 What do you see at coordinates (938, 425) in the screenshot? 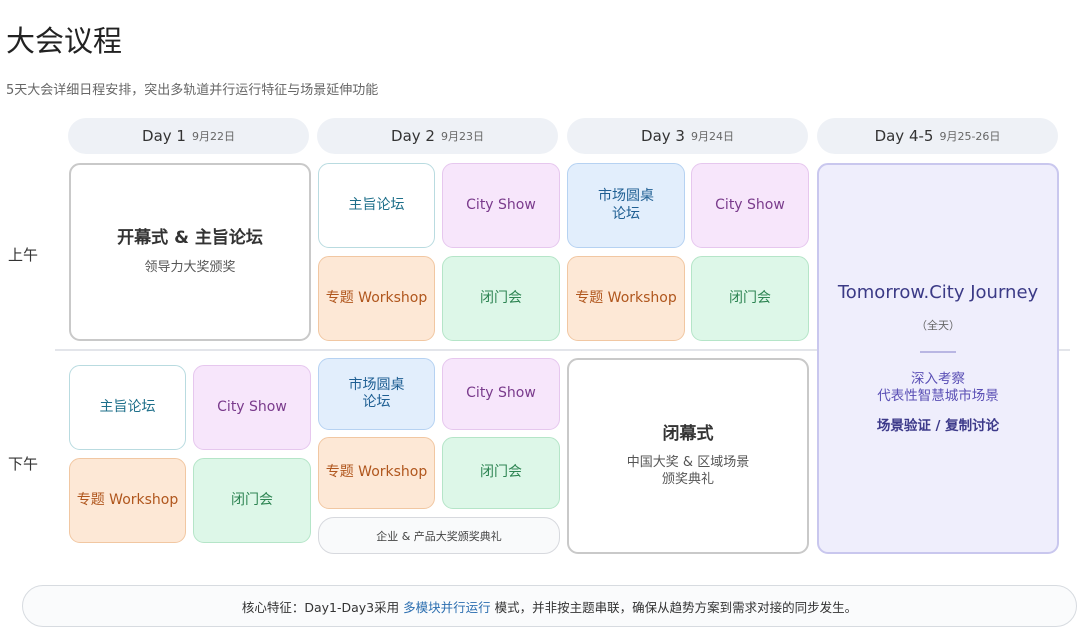
I see `journey-line2: 场景验证 / 复制讨论` at bounding box center [938, 425].